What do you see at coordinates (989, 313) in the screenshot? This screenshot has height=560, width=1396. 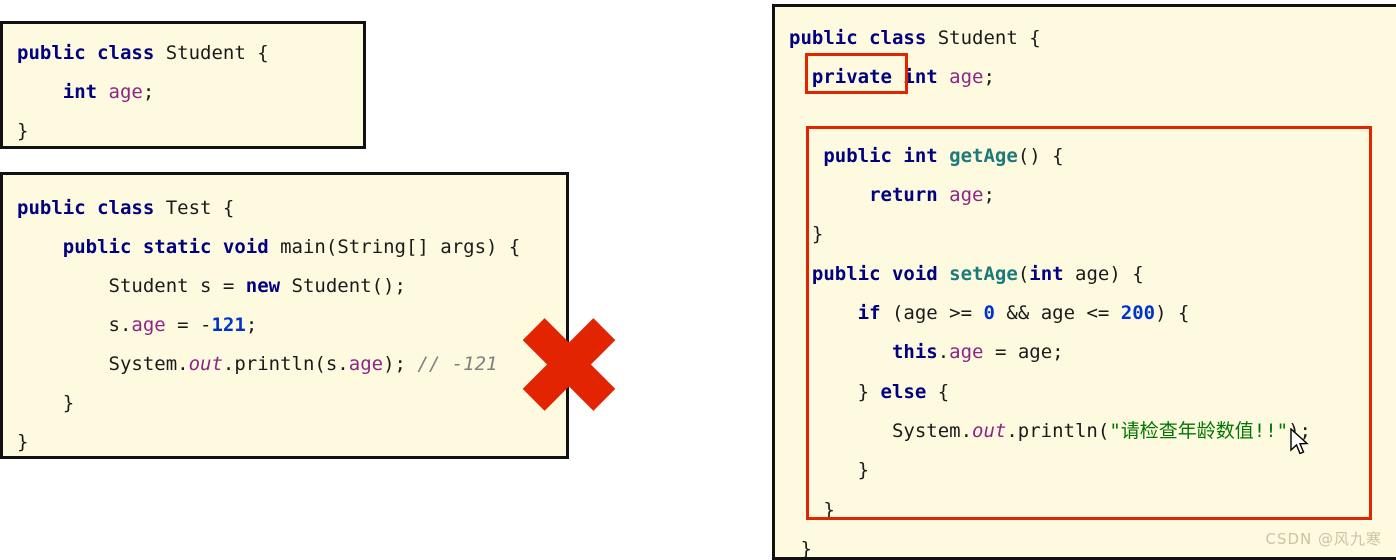 I see `code-token: 0` at bounding box center [989, 313].